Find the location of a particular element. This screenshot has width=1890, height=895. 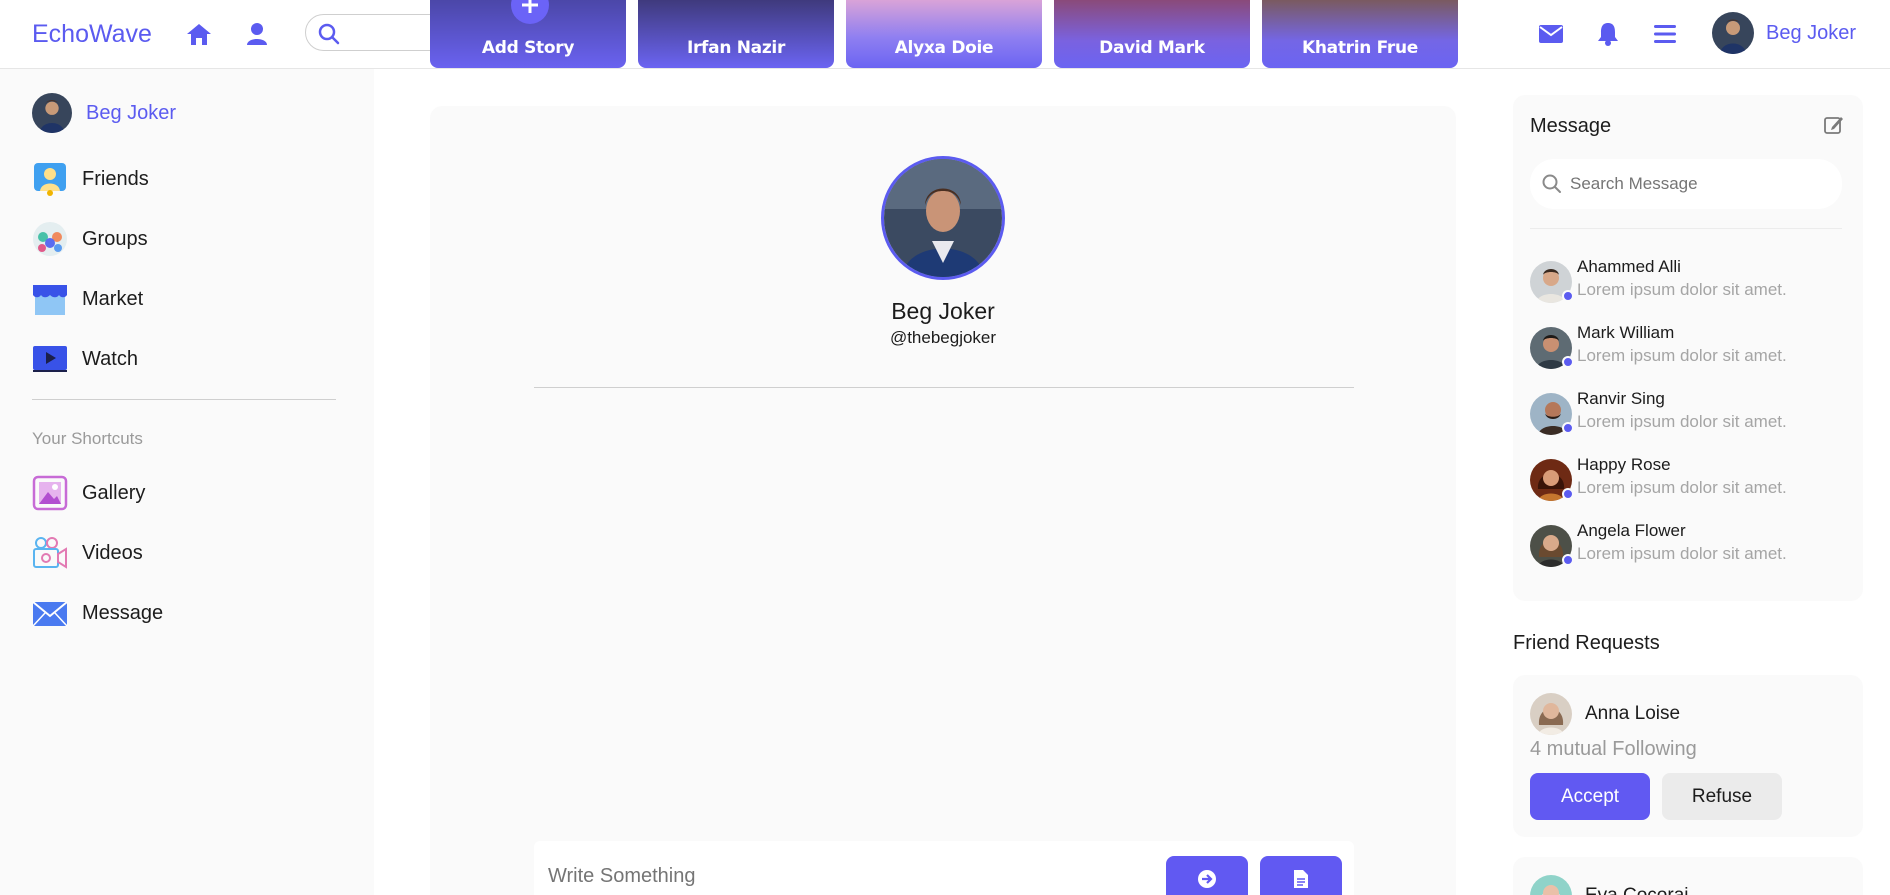

story-label: Add Story is located at coordinates (528, 48).